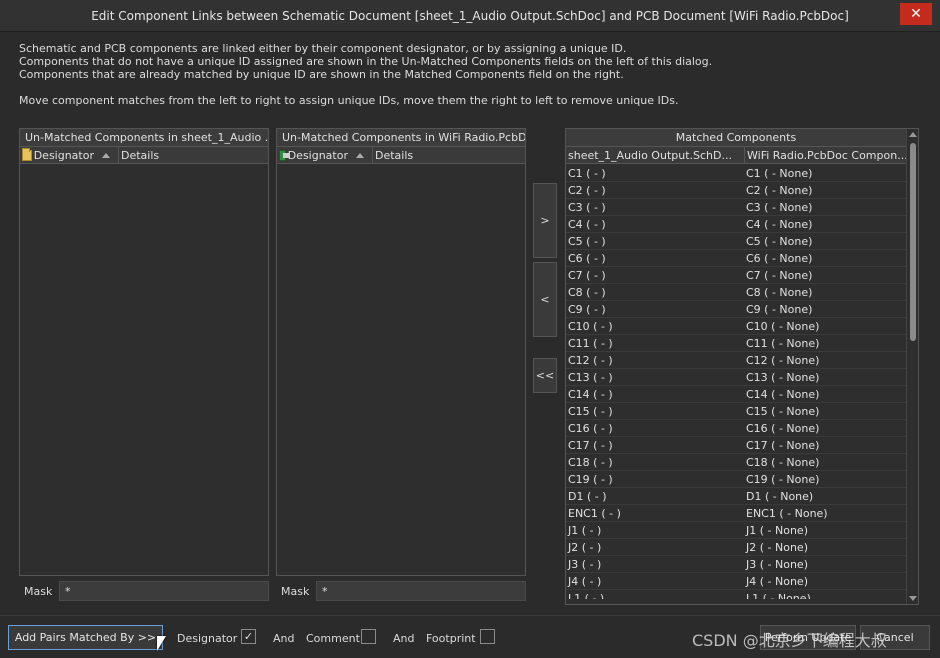 The image size is (940, 658). I want to click on pcb-component-cell: C16 ( - None), so click(783, 428).